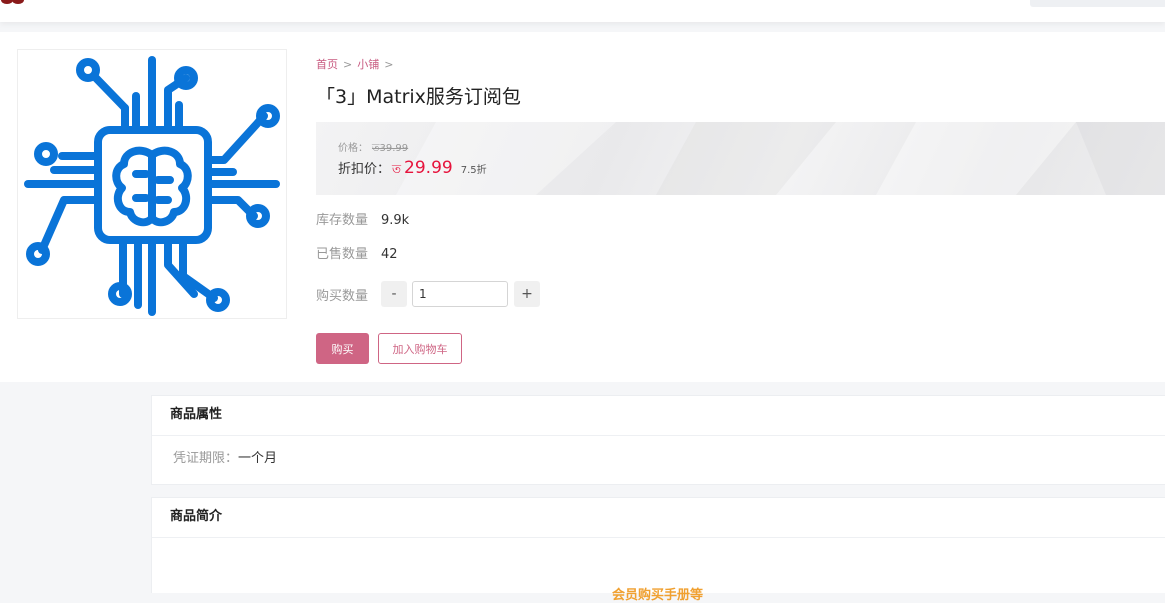  What do you see at coordinates (418, 97) in the screenshot?
I see `product-title: 「3」Matrix服务订阅包` at bounding box center [418, 97].